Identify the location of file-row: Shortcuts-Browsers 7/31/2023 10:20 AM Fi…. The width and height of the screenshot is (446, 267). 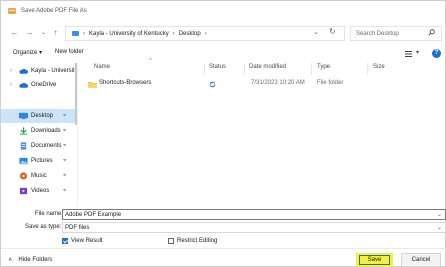
(245, 84).